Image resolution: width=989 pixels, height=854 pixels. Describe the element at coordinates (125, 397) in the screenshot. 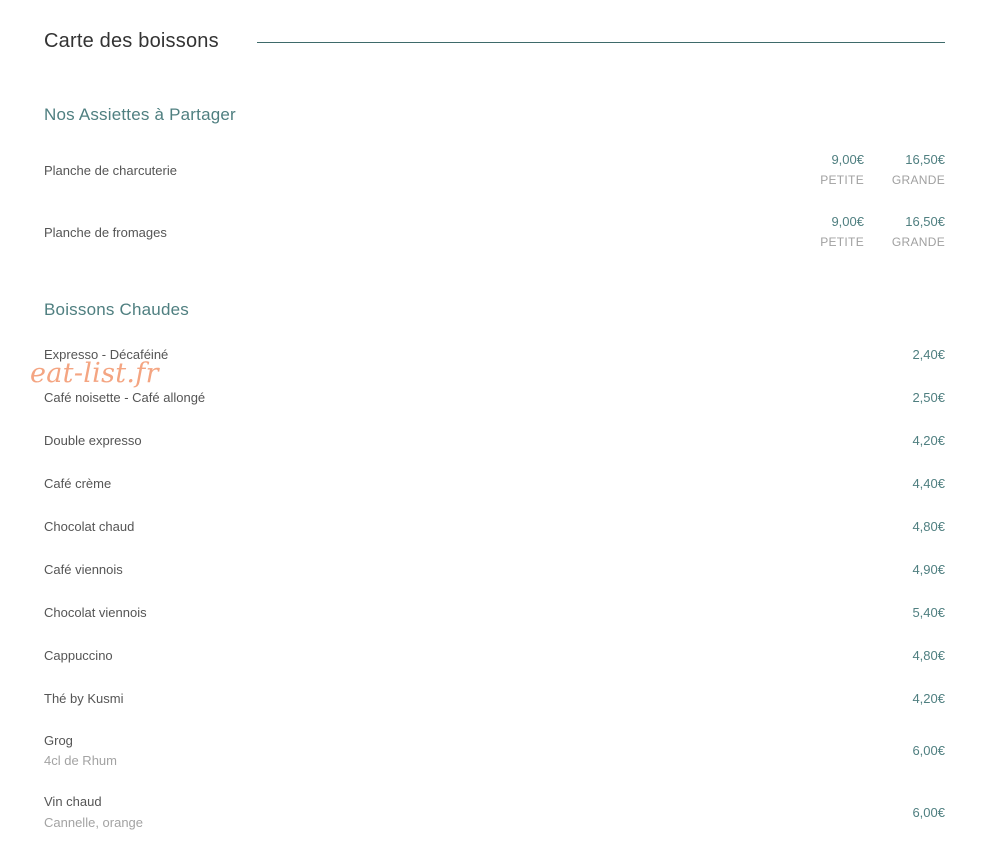

I see `item-name: Café noisette - Café allongé` at that location.